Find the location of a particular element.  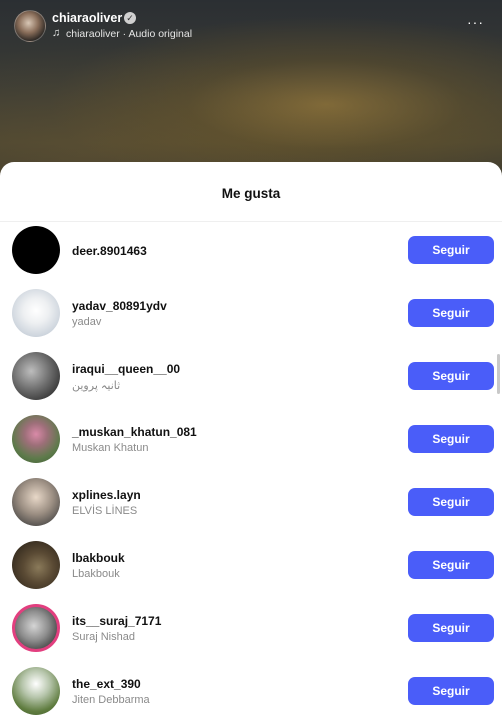

liker-row: iraqui__queen__00 ثانیہ پروین Seguir is located at coordinates (251, 381).